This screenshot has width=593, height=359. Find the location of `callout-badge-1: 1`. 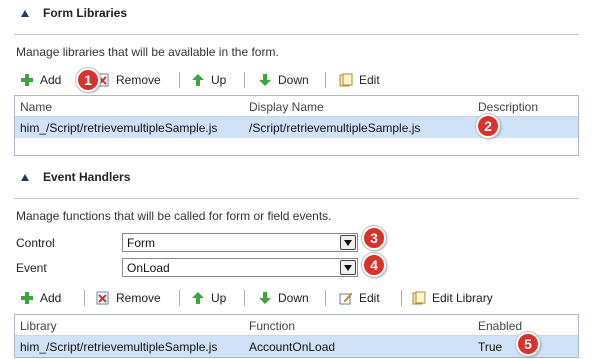

callout-badge-1: 1 is located at coordinates (88, 80).